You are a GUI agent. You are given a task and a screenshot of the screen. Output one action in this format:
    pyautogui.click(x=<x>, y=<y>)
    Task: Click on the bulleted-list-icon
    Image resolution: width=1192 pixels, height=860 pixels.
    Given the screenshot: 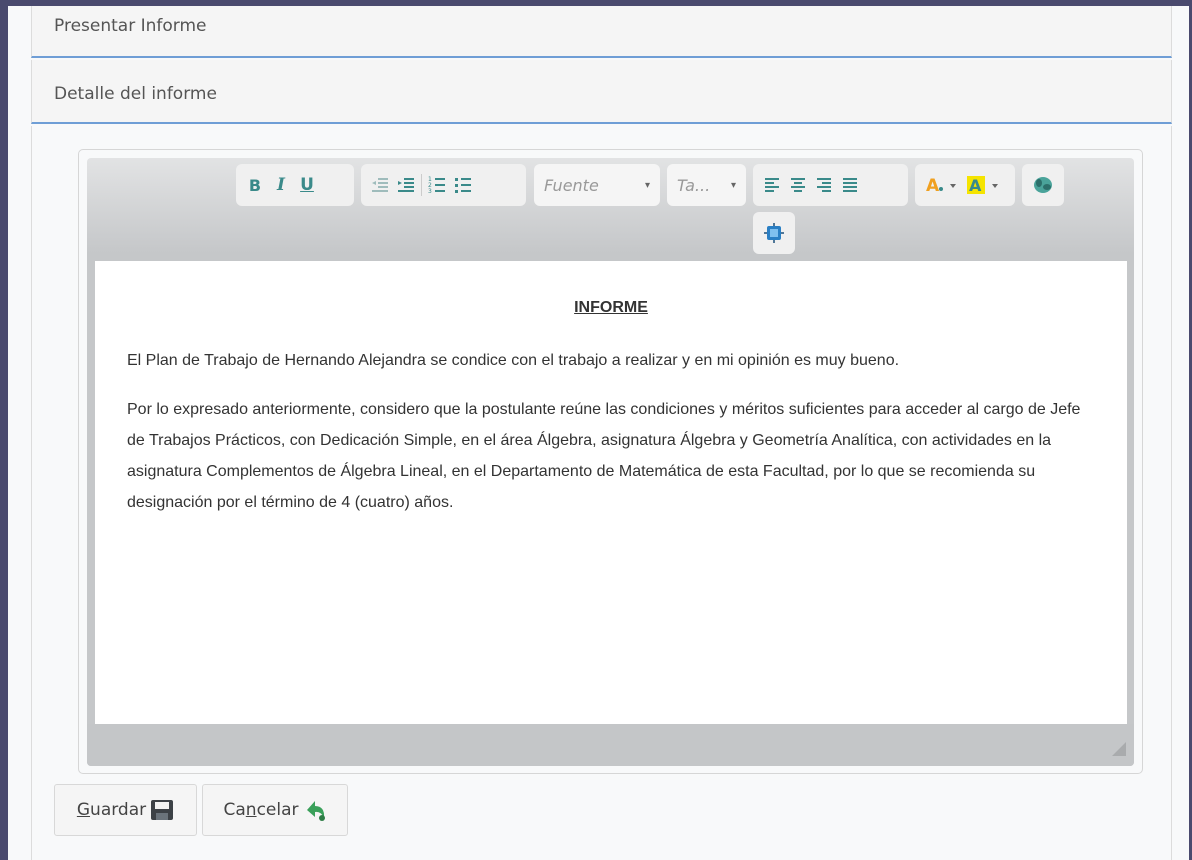 What is the action you would take?
    pyautogui.click(x=463, y=185)
    